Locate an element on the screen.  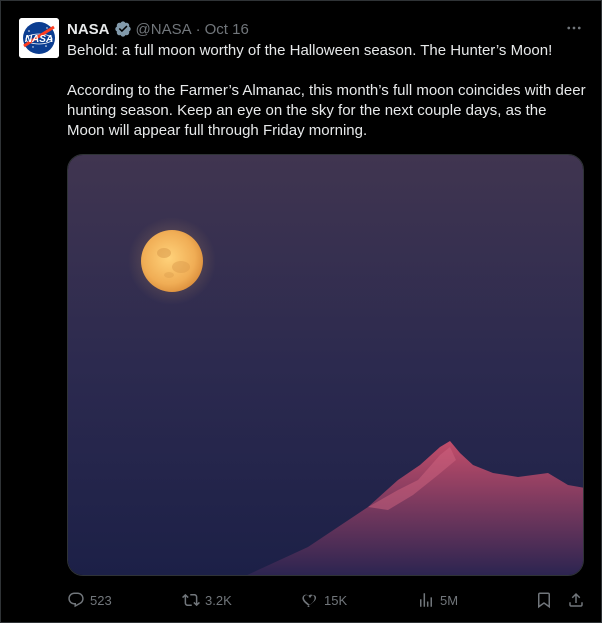
avatar: NASA is located at coordinates (39, 38).